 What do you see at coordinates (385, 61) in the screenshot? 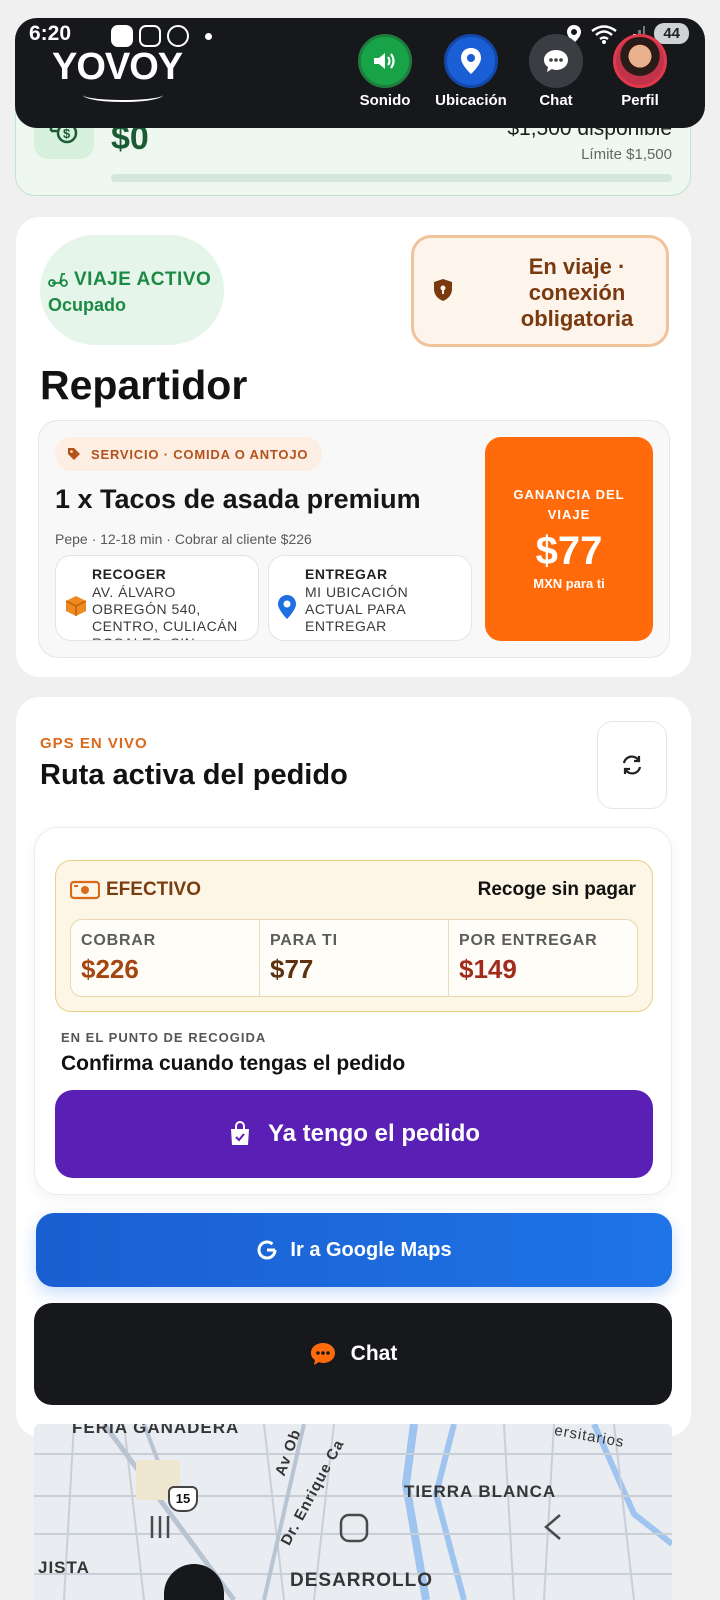
I see `speaker-icon` at bounding box center [385, 61].